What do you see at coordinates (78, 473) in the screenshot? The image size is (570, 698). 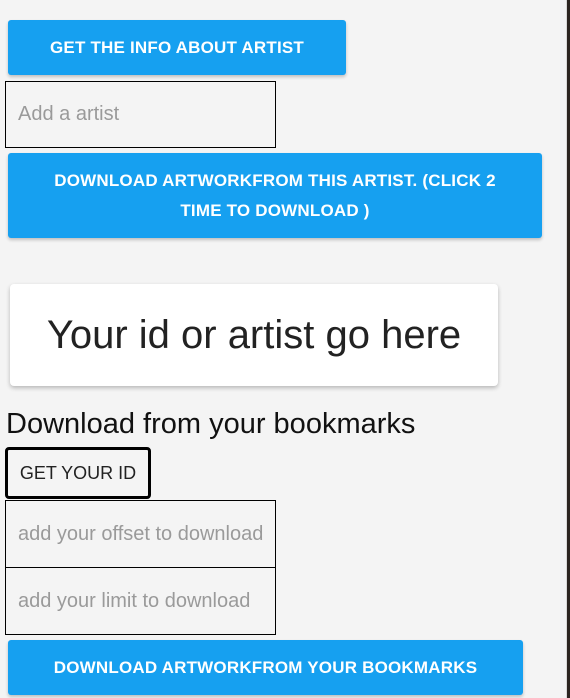 I see `get-your-id-button: GET YOUR ID` at bounding box center [78, 473].